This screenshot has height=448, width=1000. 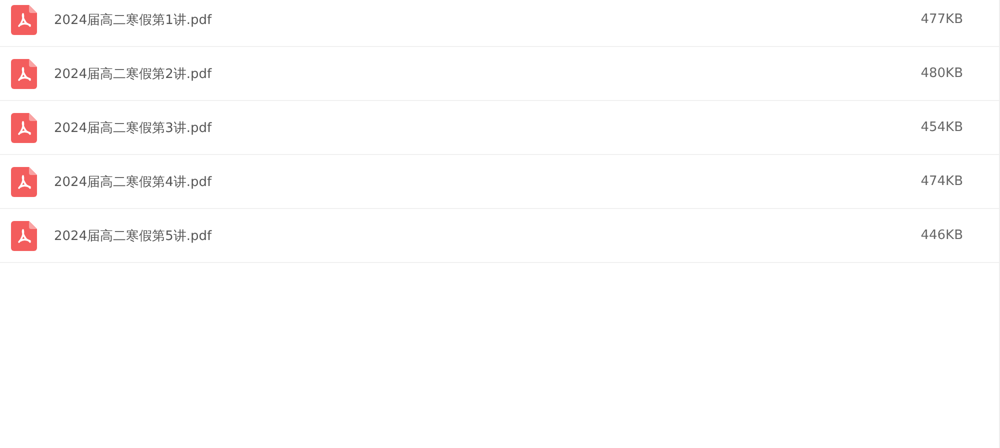 What do you see at coordinates (487, 73) in the screenshot?
I see `file-name: 2024届高二寒假第2讲.pdf` at bounding box center [487, 73].